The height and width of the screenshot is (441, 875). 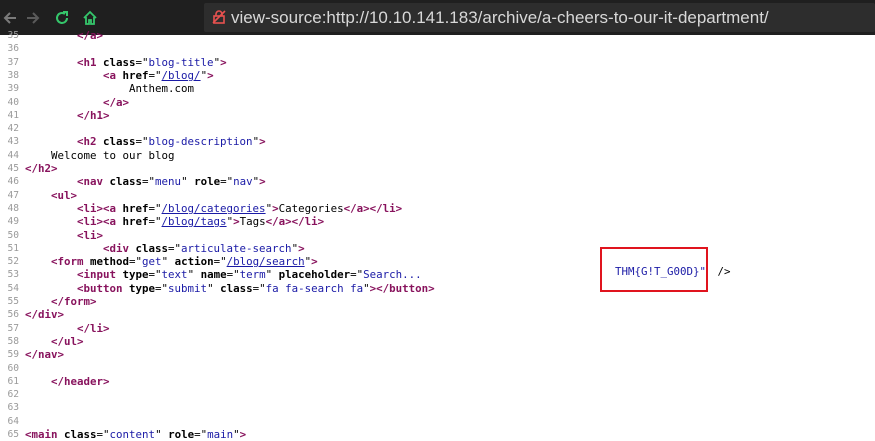 What do you see at coordinates (110, 89) in the screenshot?
I see `code-token: Anthem.com` at bounding box center [110, 89].